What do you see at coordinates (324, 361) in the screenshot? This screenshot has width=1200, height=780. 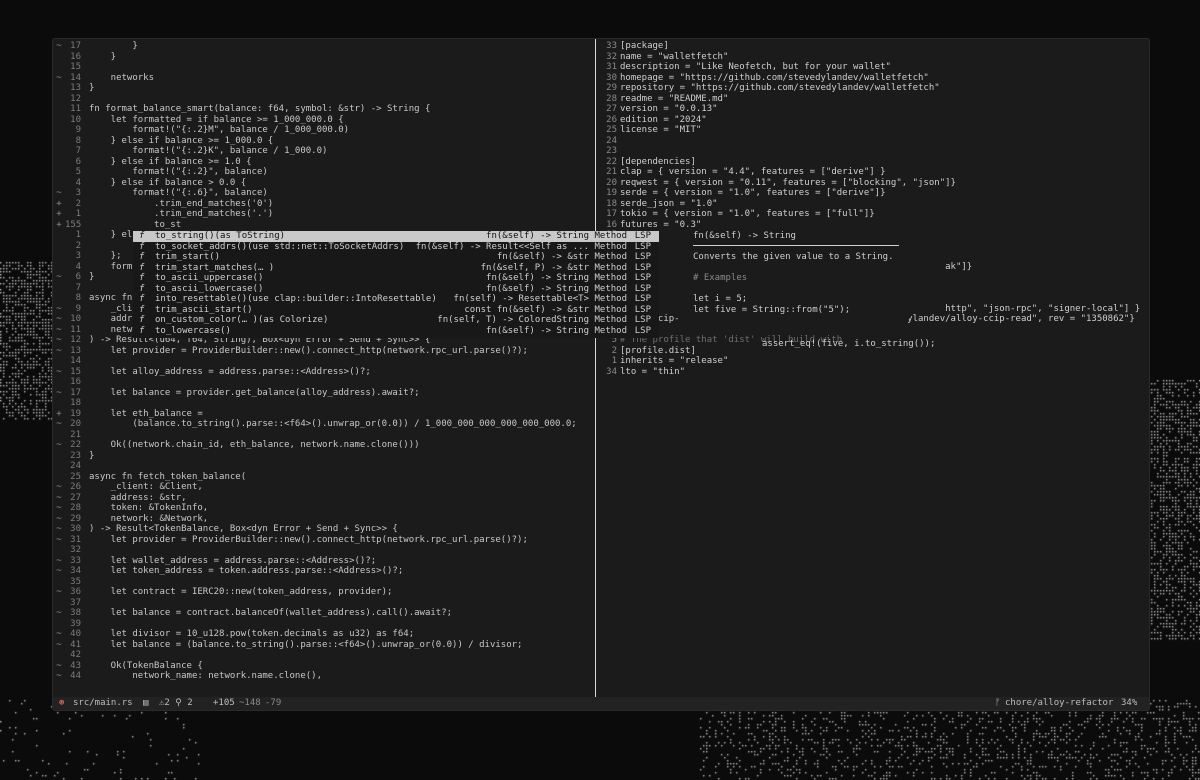 I see `code-line: 14` at bounding box center [324, 361].